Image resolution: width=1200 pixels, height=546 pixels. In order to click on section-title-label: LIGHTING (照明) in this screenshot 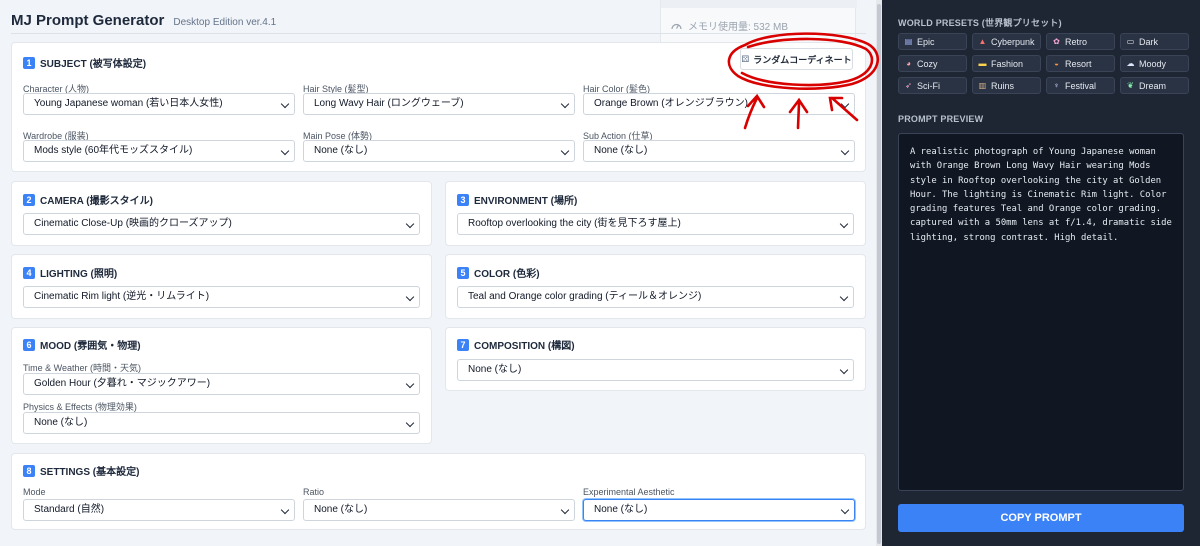, I will do `click(79, 274)`.